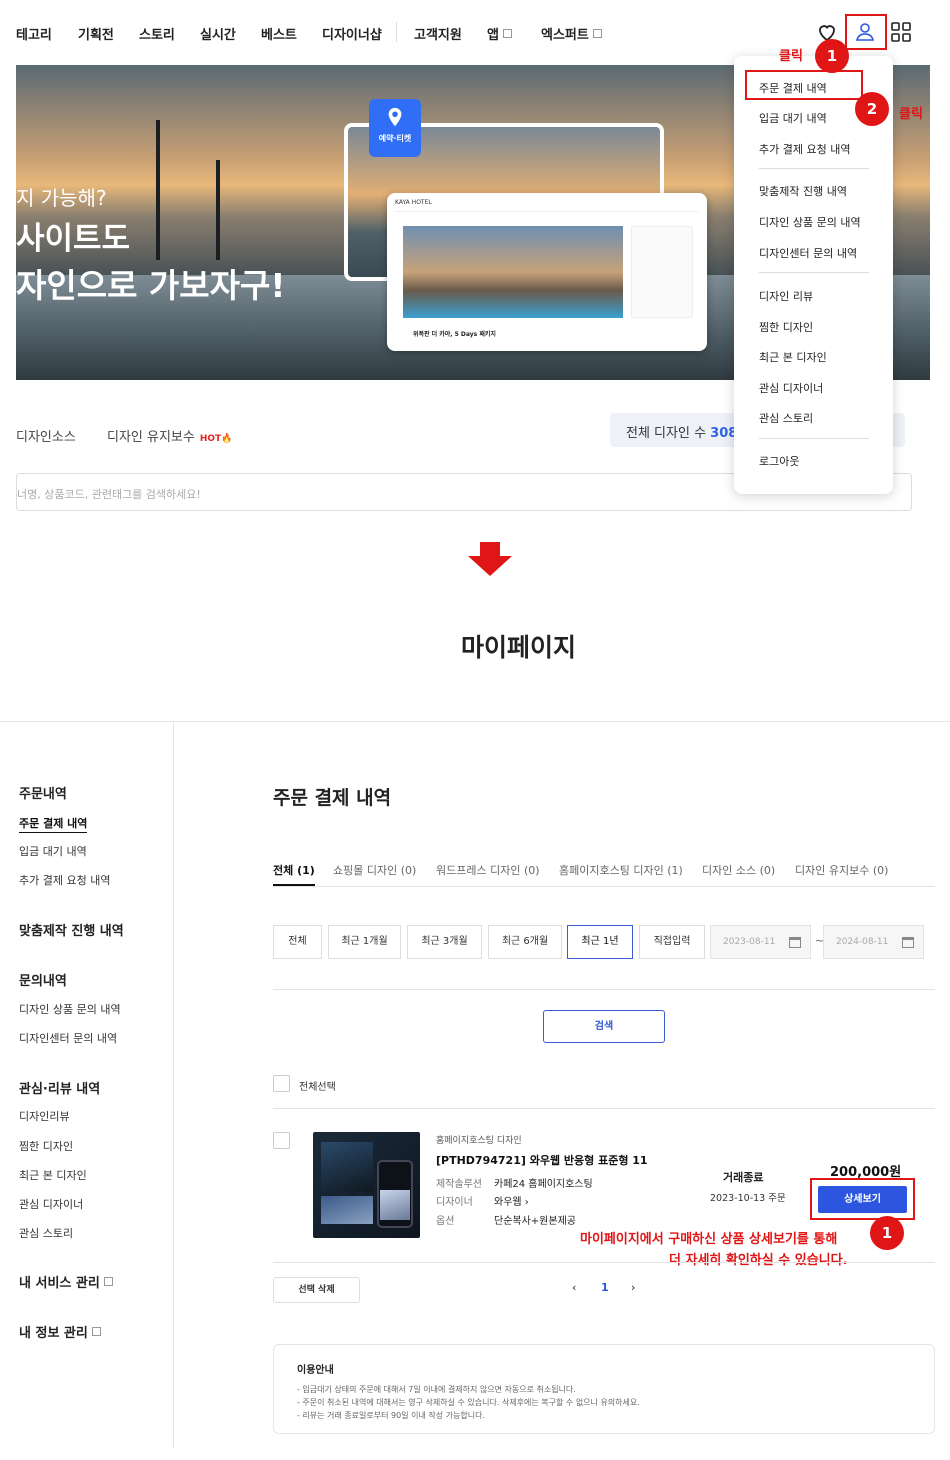 Image resolution: width=950 pixels, height=1460 pixels. What do you see at coordinates (804, 85) in the screenshot?
I see `highlight-order-payment` at bounding box center [804, 85].